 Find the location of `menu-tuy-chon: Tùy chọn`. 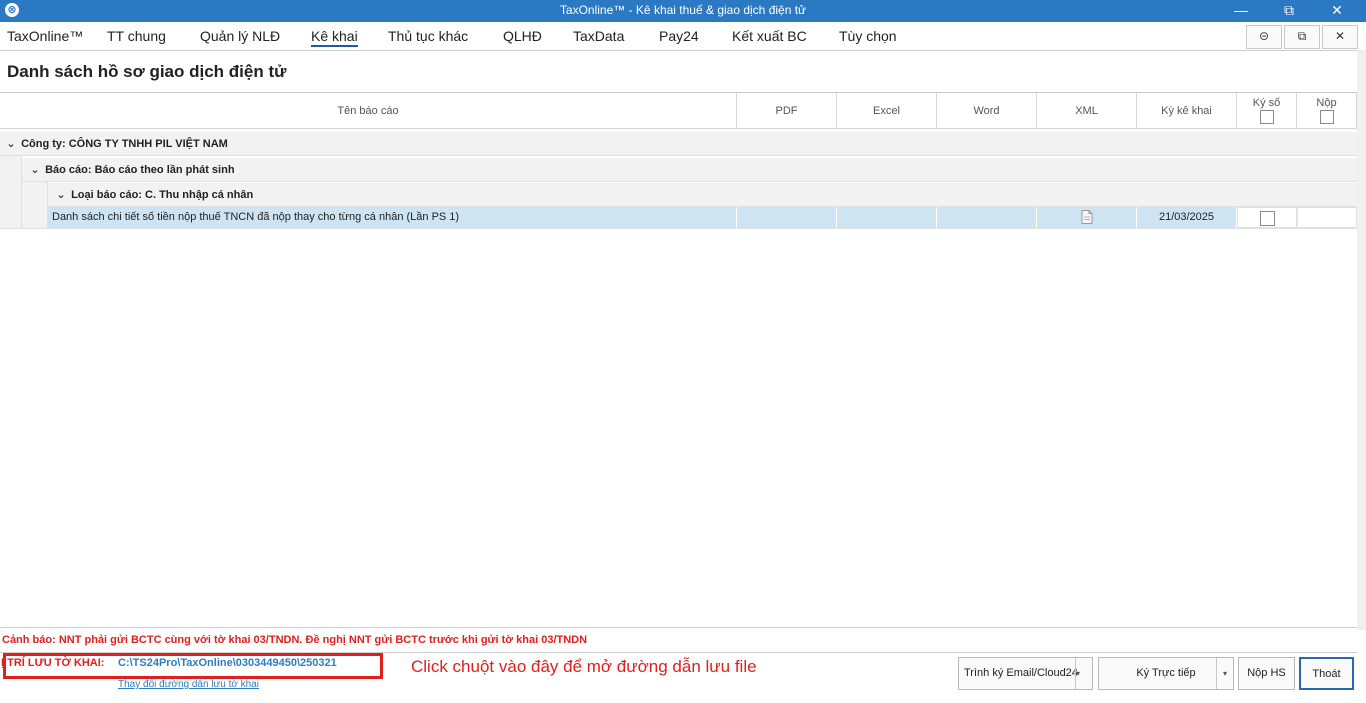

menu-tuy-chon: Tùy chọn is located at coordinates (868, 36).